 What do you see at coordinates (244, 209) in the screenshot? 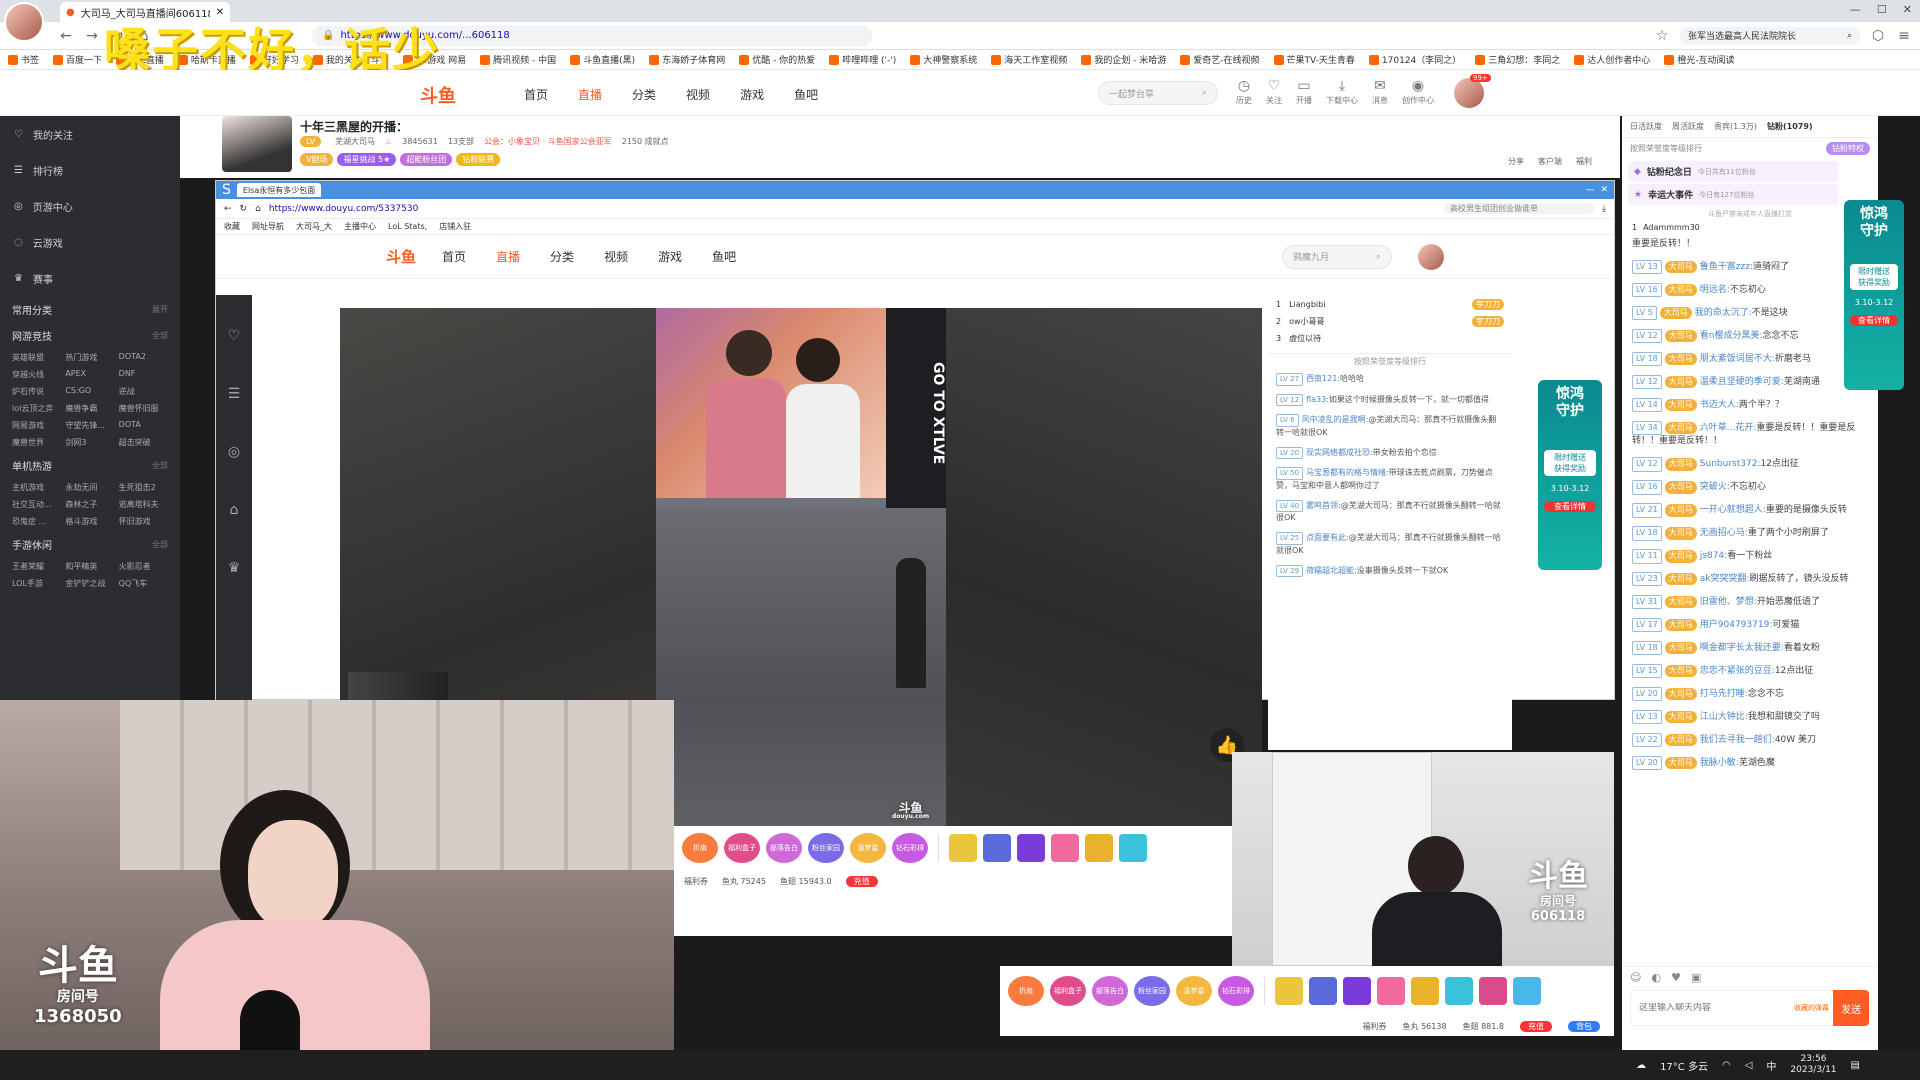
I see `refresh-icon: ↻` at bounding box center [244, 209].